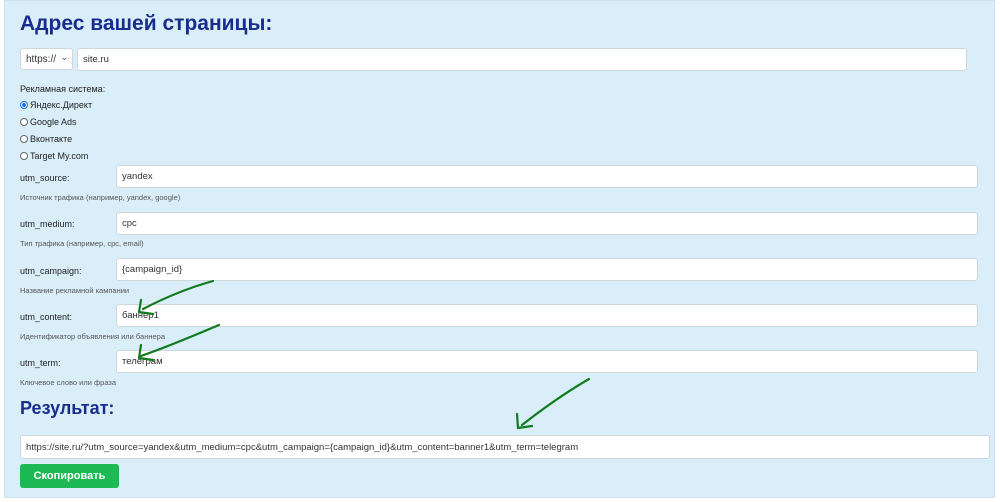 This screenshot has height=502, width=1000. Describe the element at coordinates (75, 290) in the screenshot. I see `utm-campaign-hint: Название рекламной кампании` at that location.